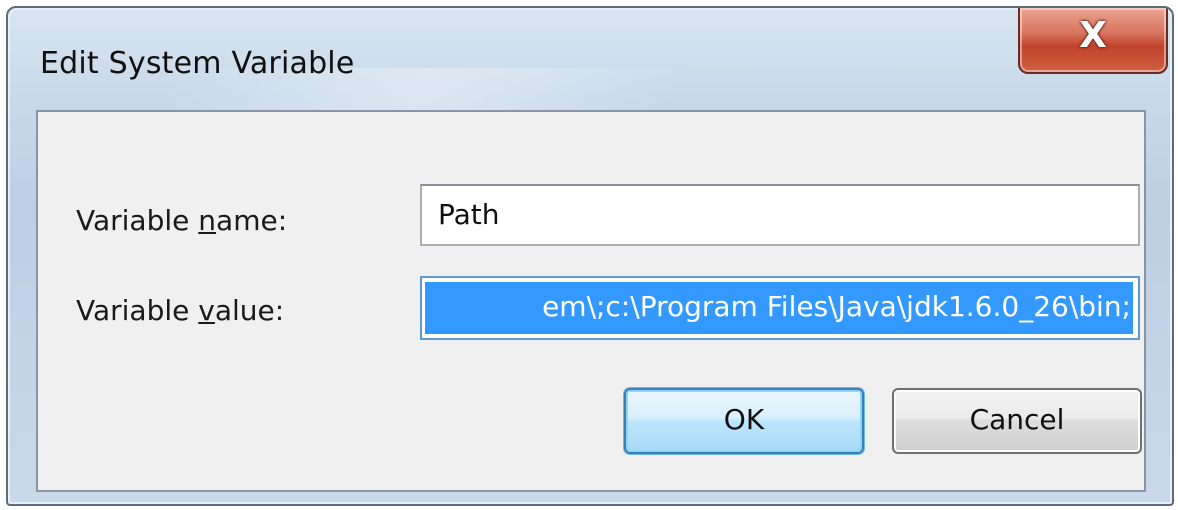  What do you see at coordinates (182, 220) in the screenshot?
I see `variable-name-label: Variable name:` at bounding box center [182, 220].